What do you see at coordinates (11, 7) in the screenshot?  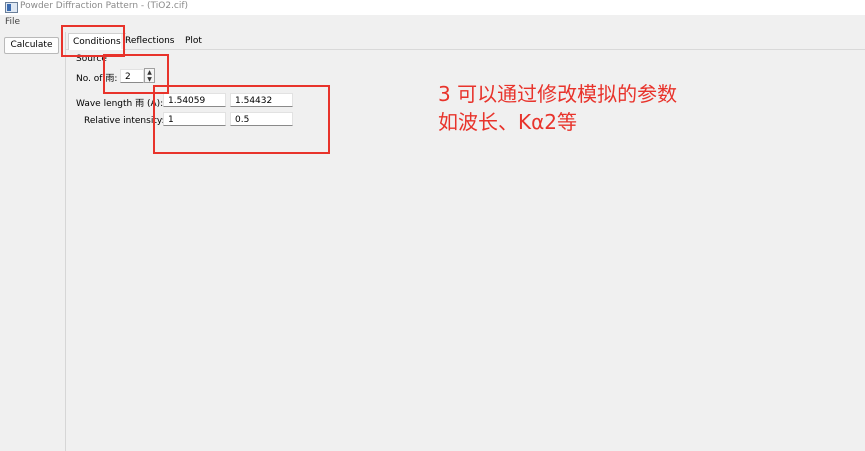 I see `app-icon` at bounding box center [11, 7].